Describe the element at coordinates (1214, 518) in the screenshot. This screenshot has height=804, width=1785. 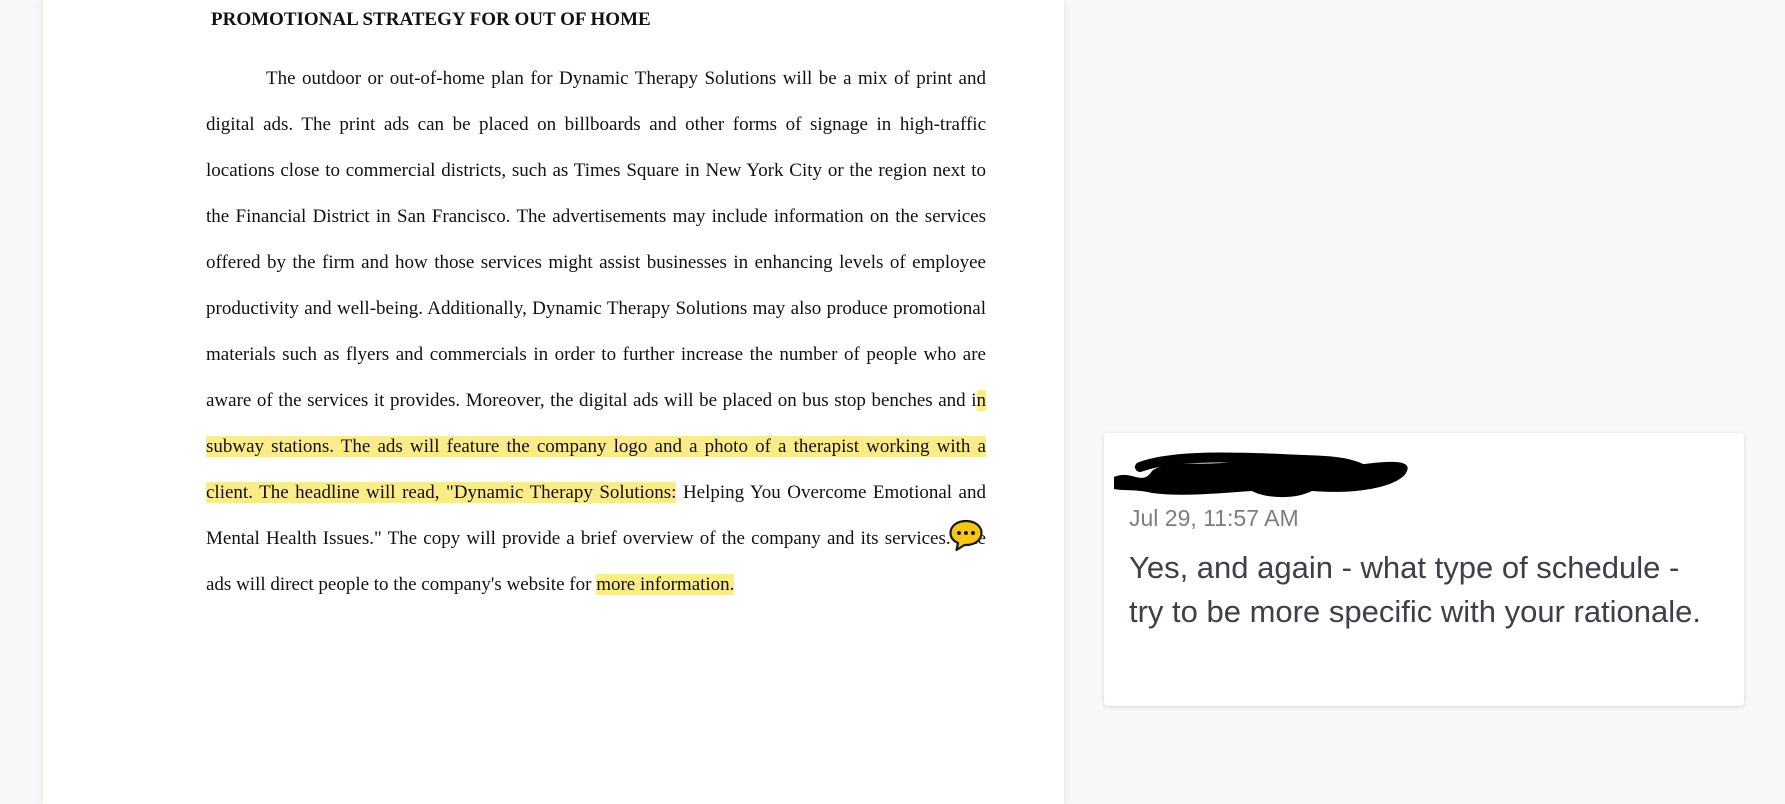
I see `comment-timestamp: Jul 29, 11:57 AM` at that location.